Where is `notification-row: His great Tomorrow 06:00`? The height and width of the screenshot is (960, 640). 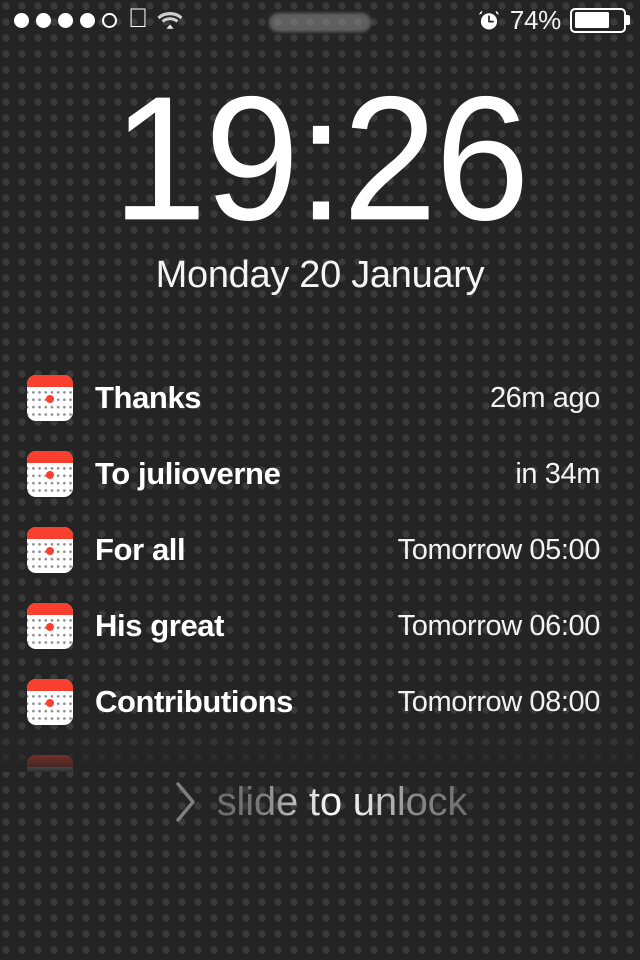
notification-row: His great Tomorrow 06:00 is located at coordinates (320, 626).